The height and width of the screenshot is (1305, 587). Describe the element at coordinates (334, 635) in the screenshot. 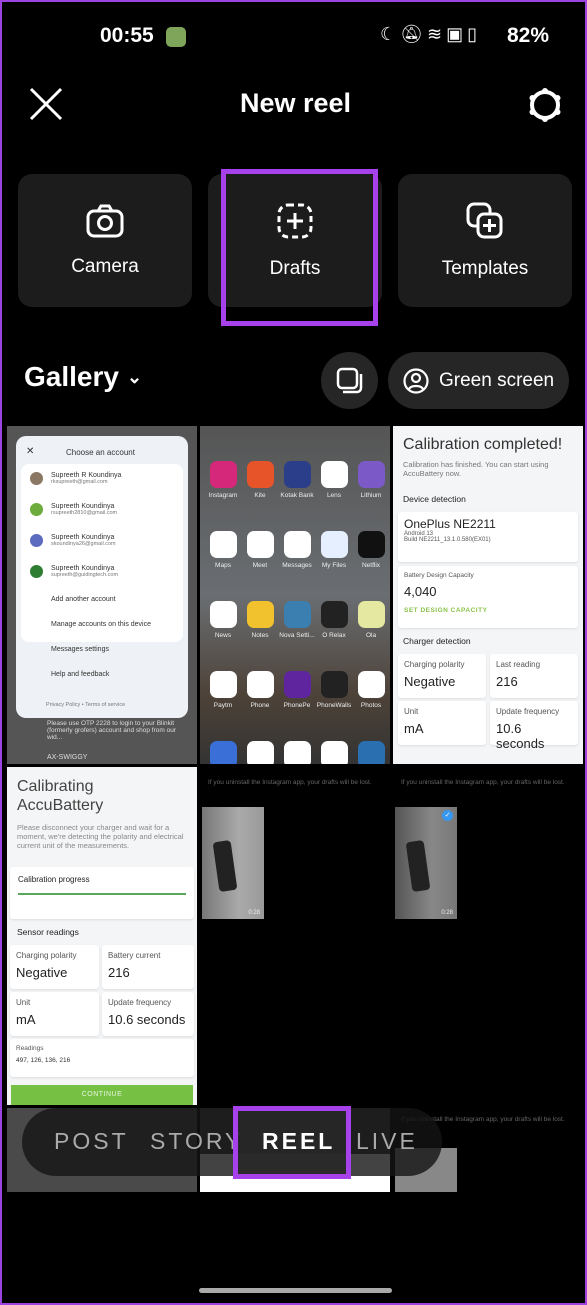

I see `app-label: O Relax` at that location.